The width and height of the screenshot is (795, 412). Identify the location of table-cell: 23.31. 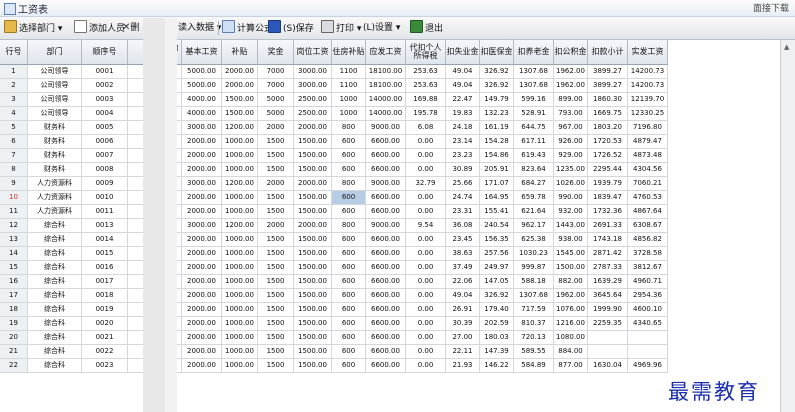
(463, 212).